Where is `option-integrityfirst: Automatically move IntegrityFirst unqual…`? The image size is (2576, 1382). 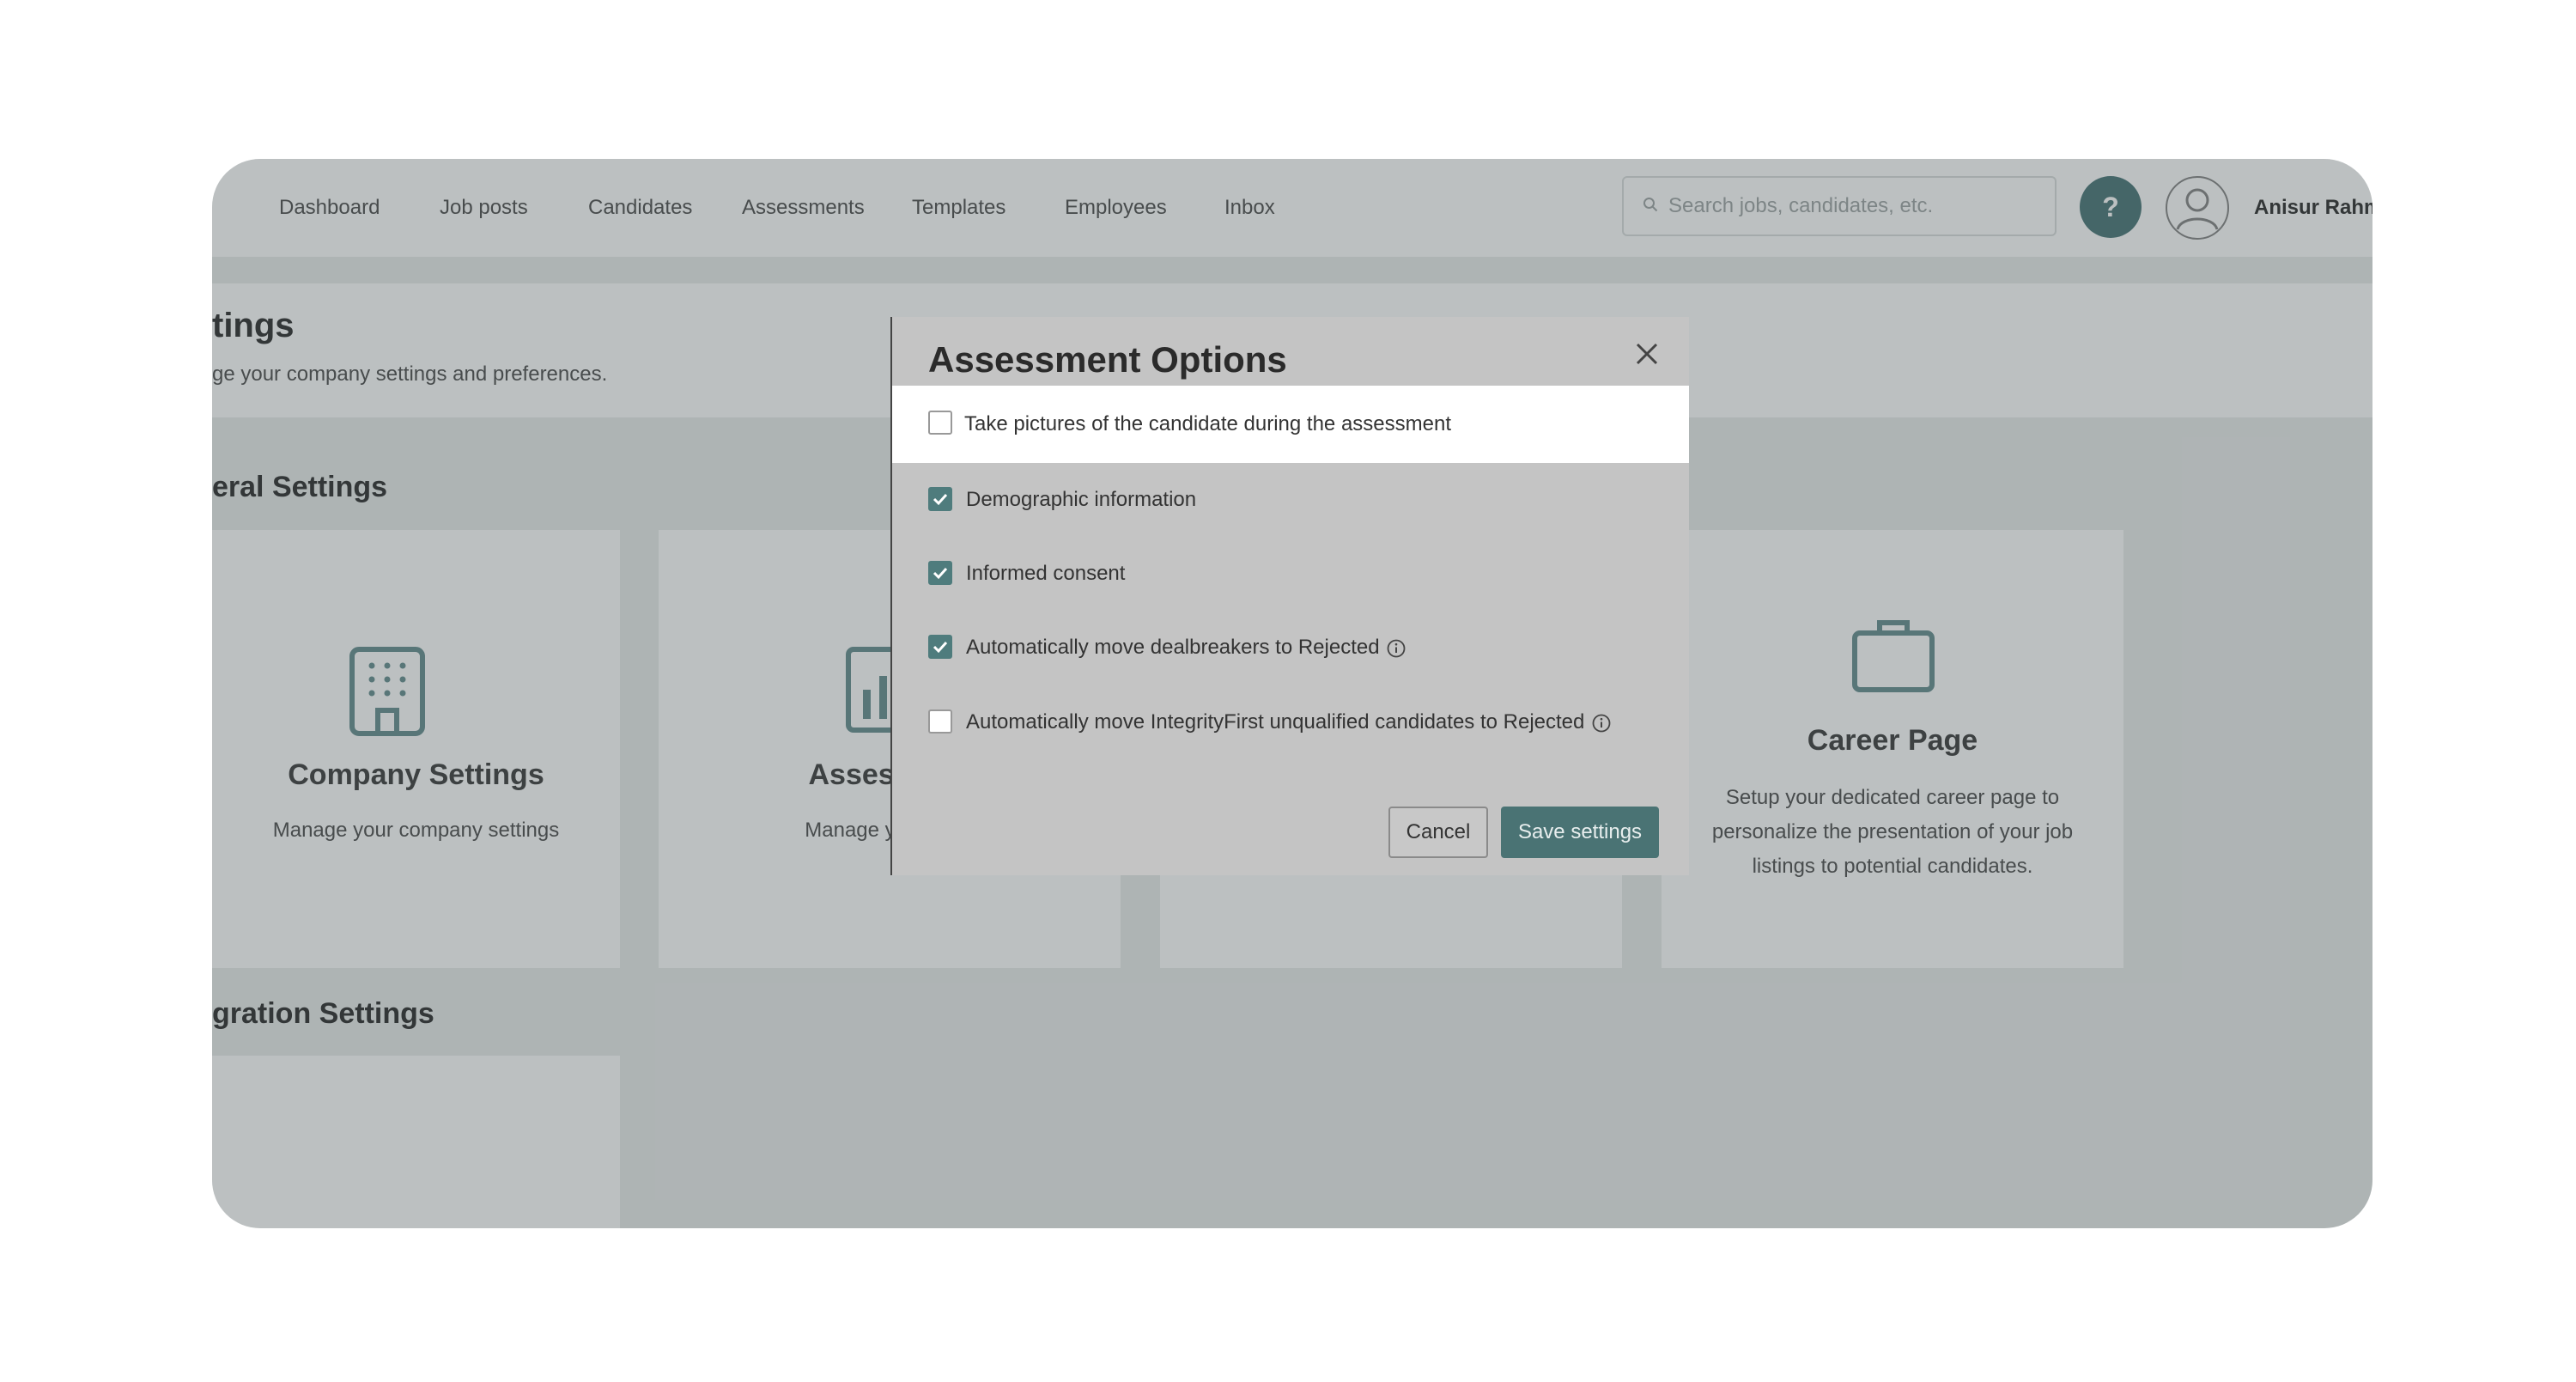
option-integrityfirst: Automatically move IntegrityFirst unqual… is located at coordinates (1290, 724).